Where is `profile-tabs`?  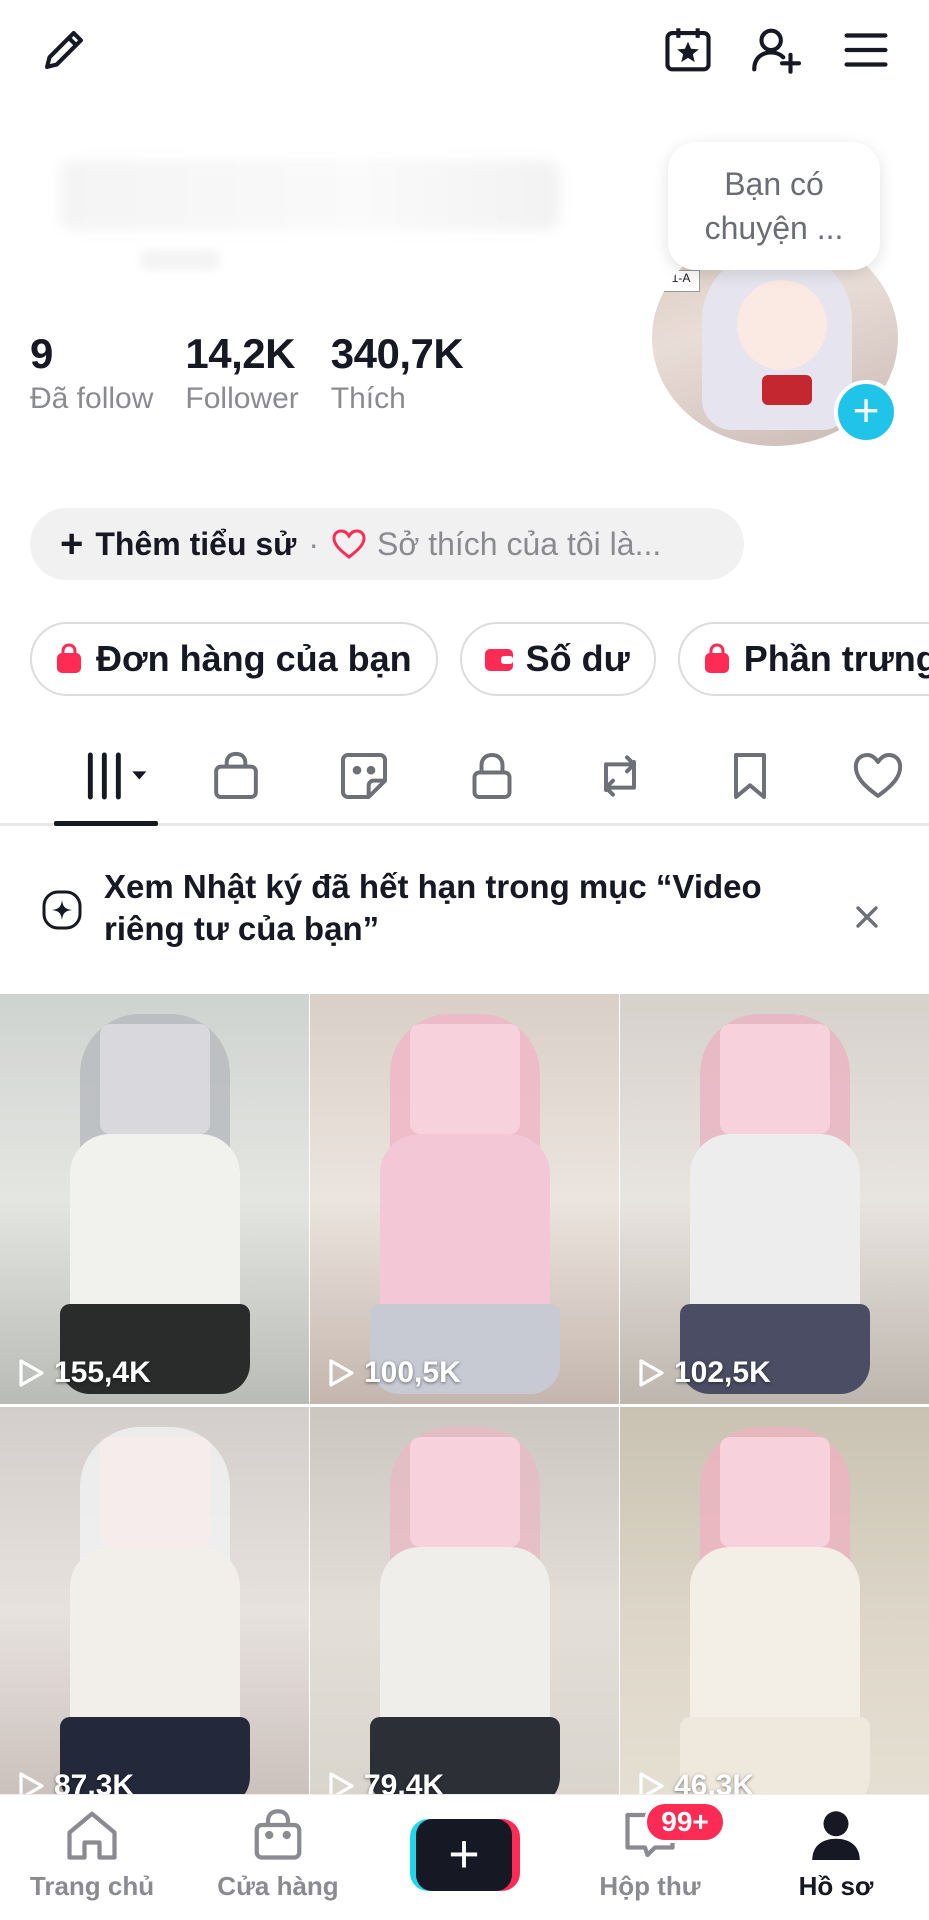
profile-tabs is located at coordinates (464, 776).